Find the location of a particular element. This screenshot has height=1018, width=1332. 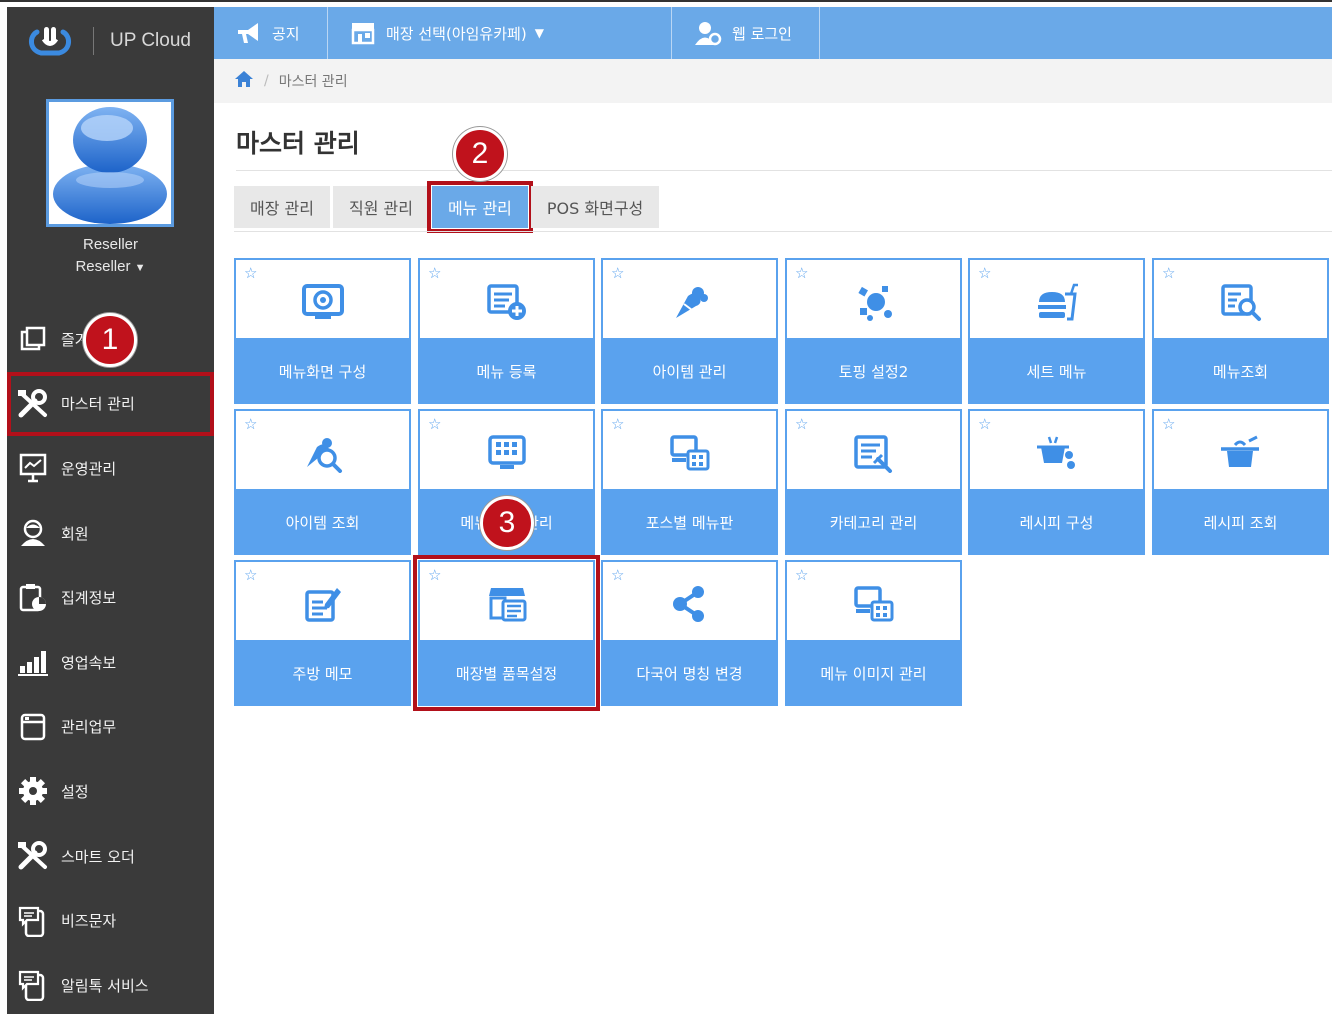

sidebar-item-master: 마스터 관리 is located at coordinates (110, 404).